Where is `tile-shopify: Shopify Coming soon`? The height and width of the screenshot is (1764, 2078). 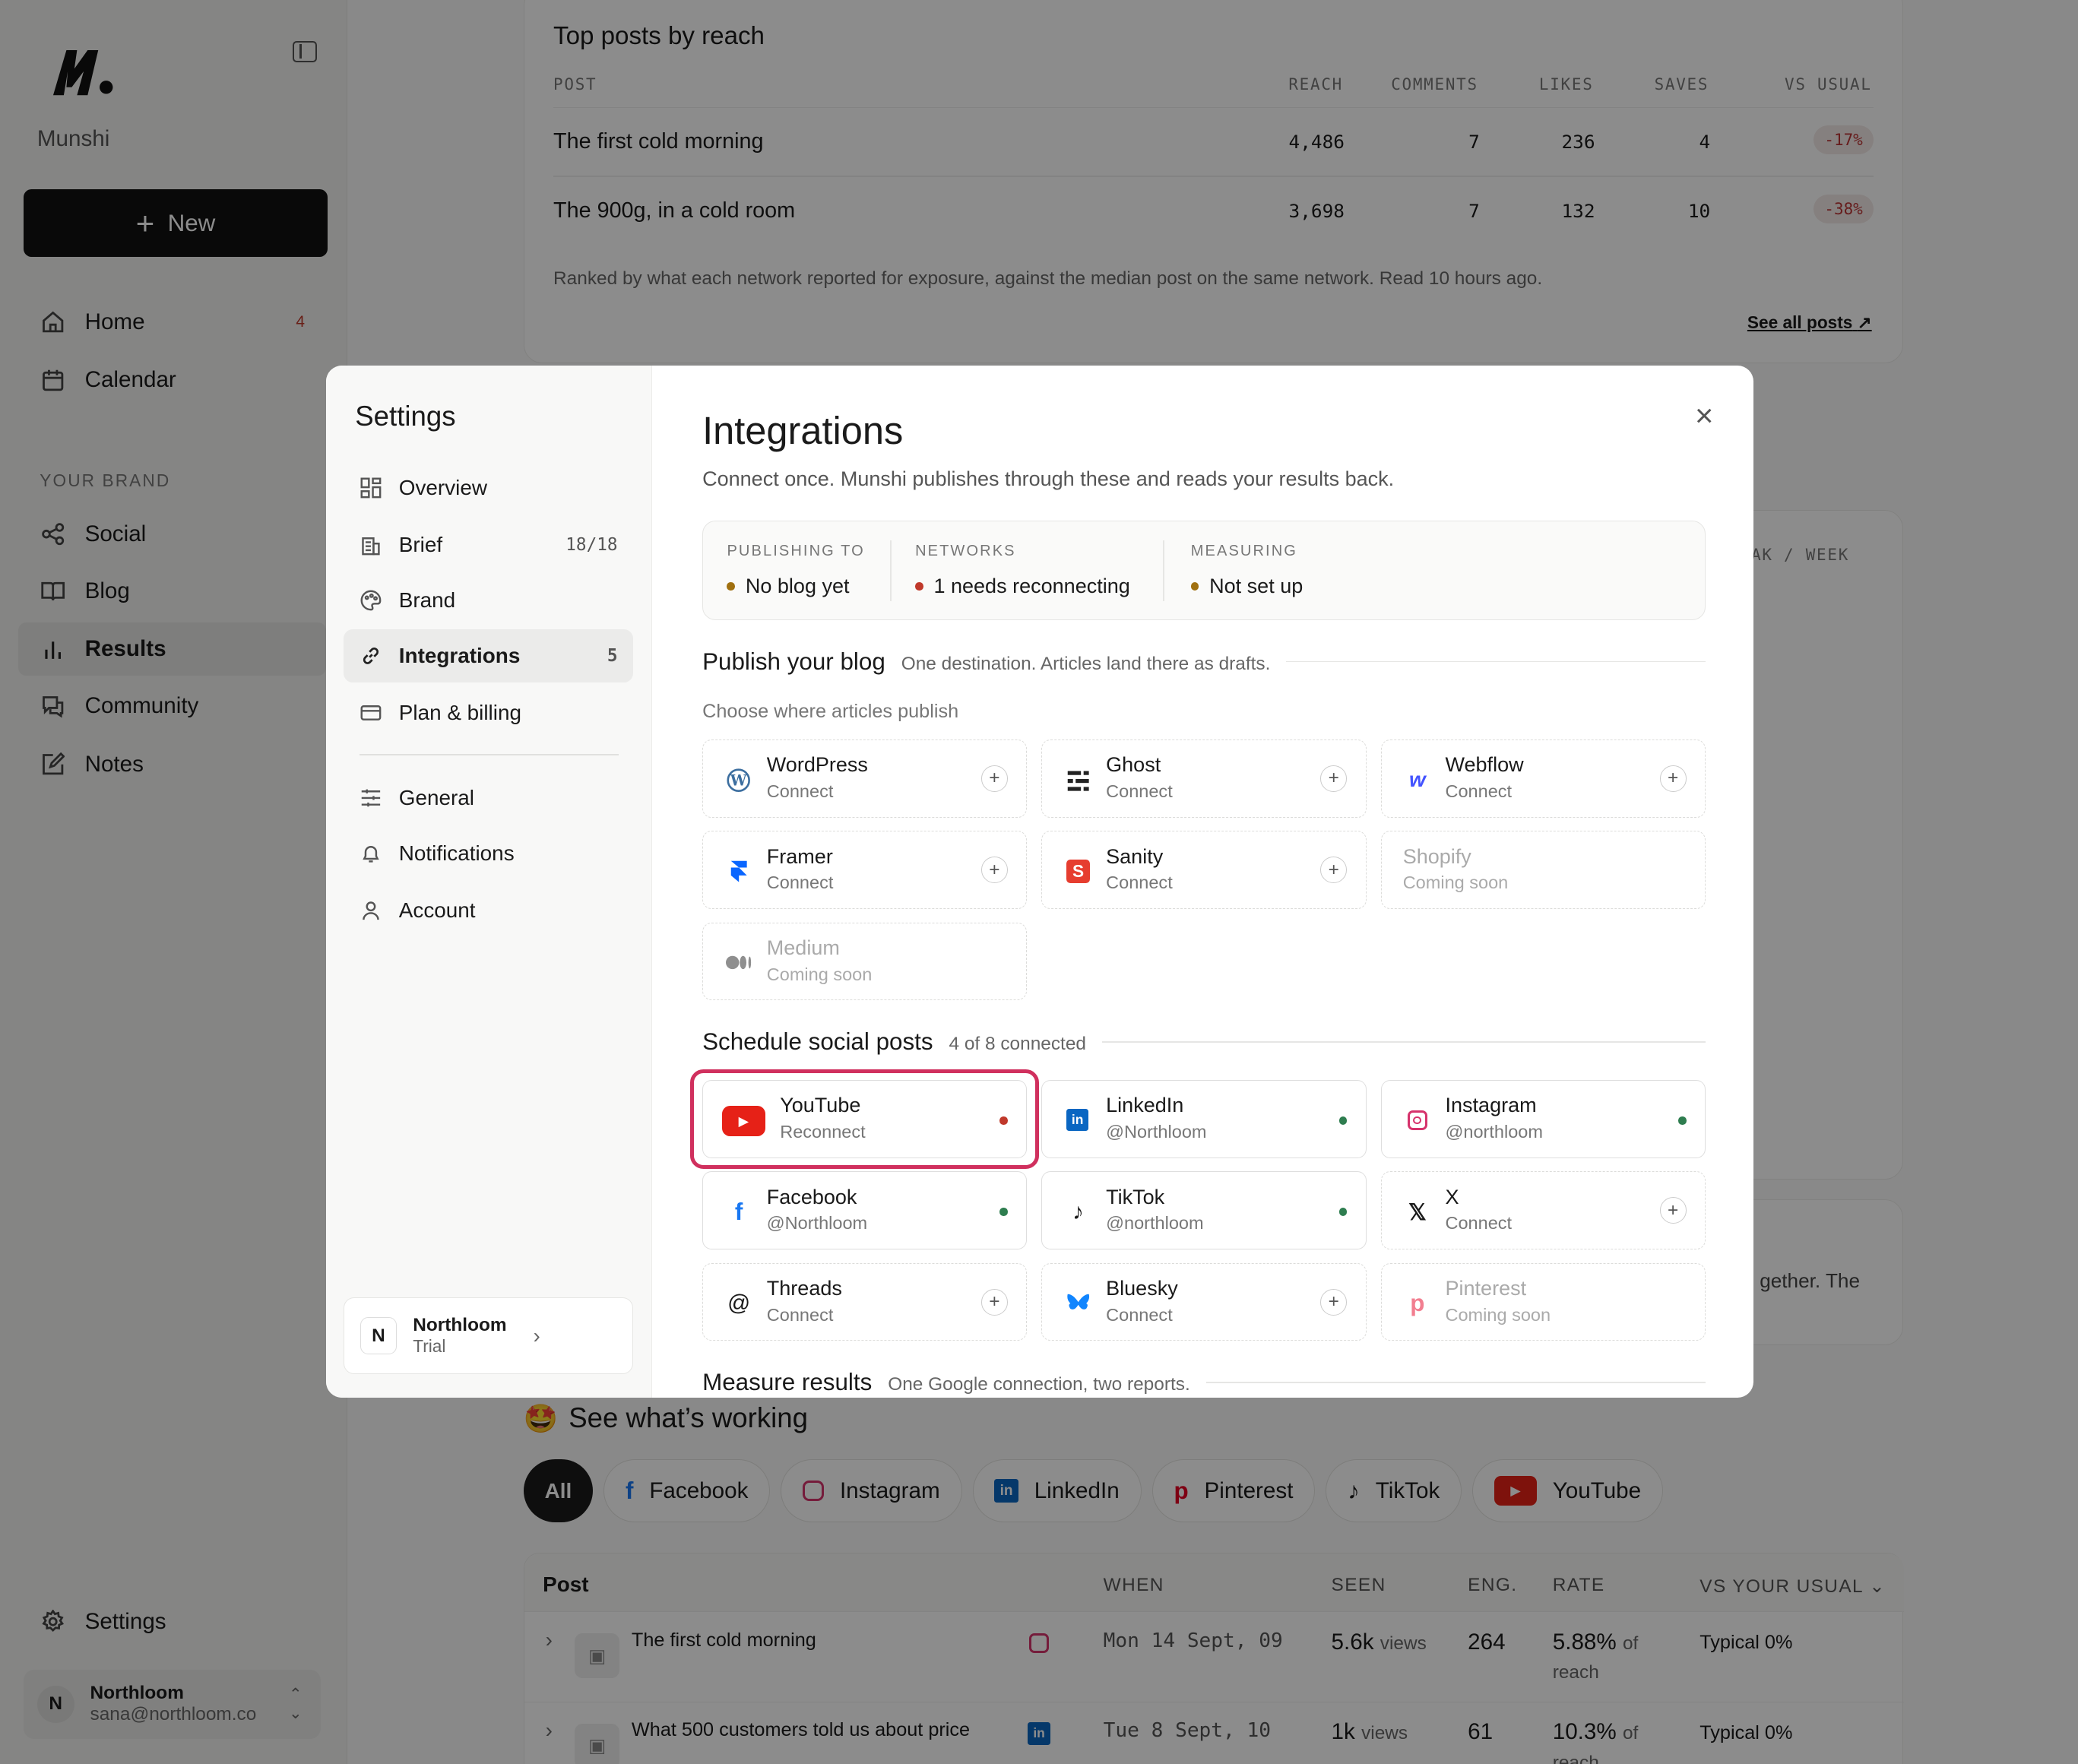
tile-shopify: Shopify Coming soon is located at coordinates (1543, 870).